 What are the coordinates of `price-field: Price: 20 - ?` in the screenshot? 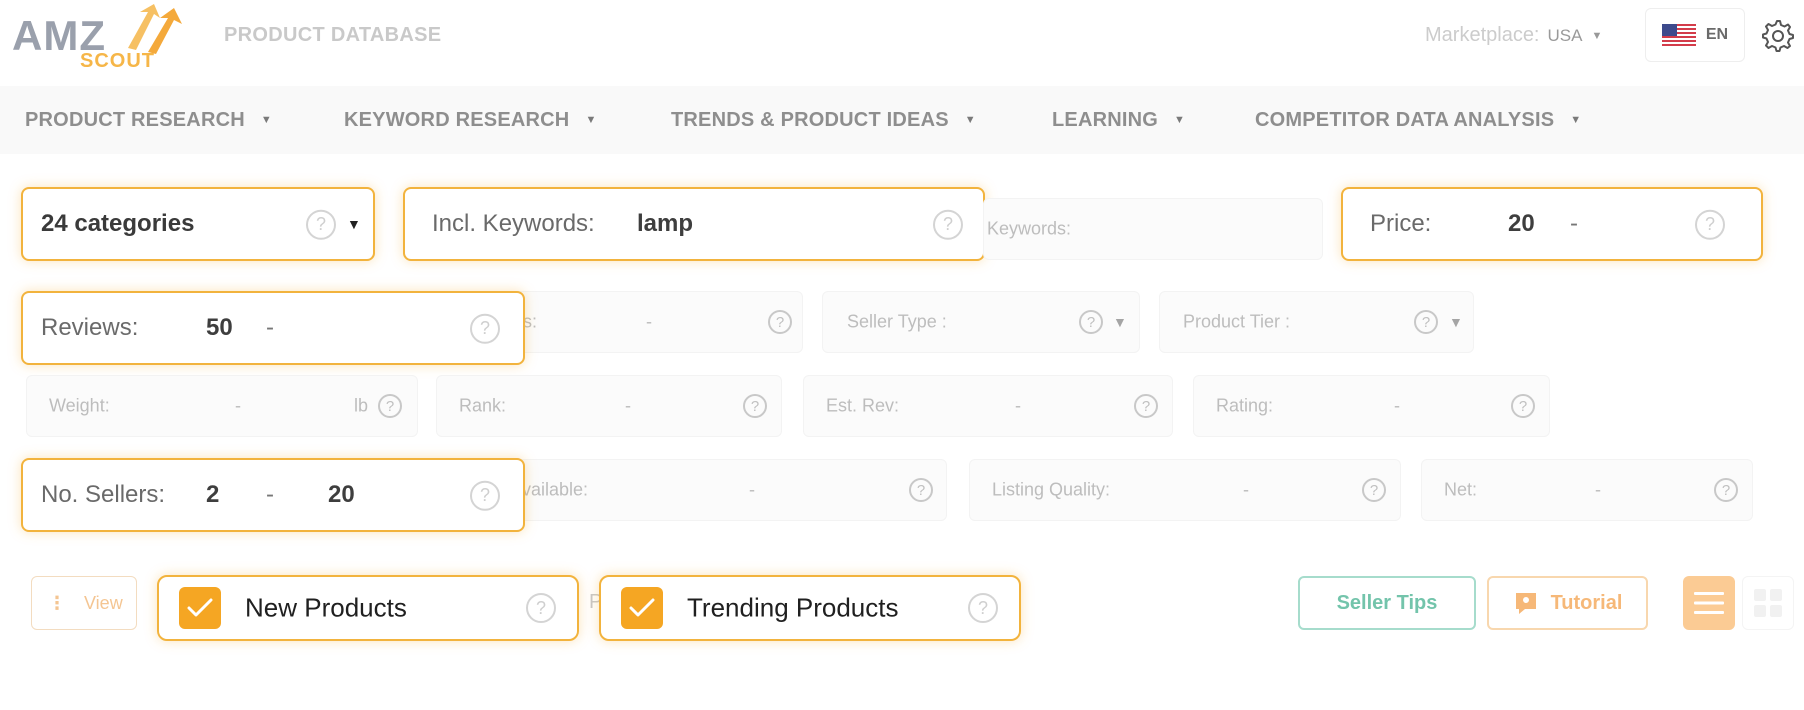 It's located at (1552, 224).